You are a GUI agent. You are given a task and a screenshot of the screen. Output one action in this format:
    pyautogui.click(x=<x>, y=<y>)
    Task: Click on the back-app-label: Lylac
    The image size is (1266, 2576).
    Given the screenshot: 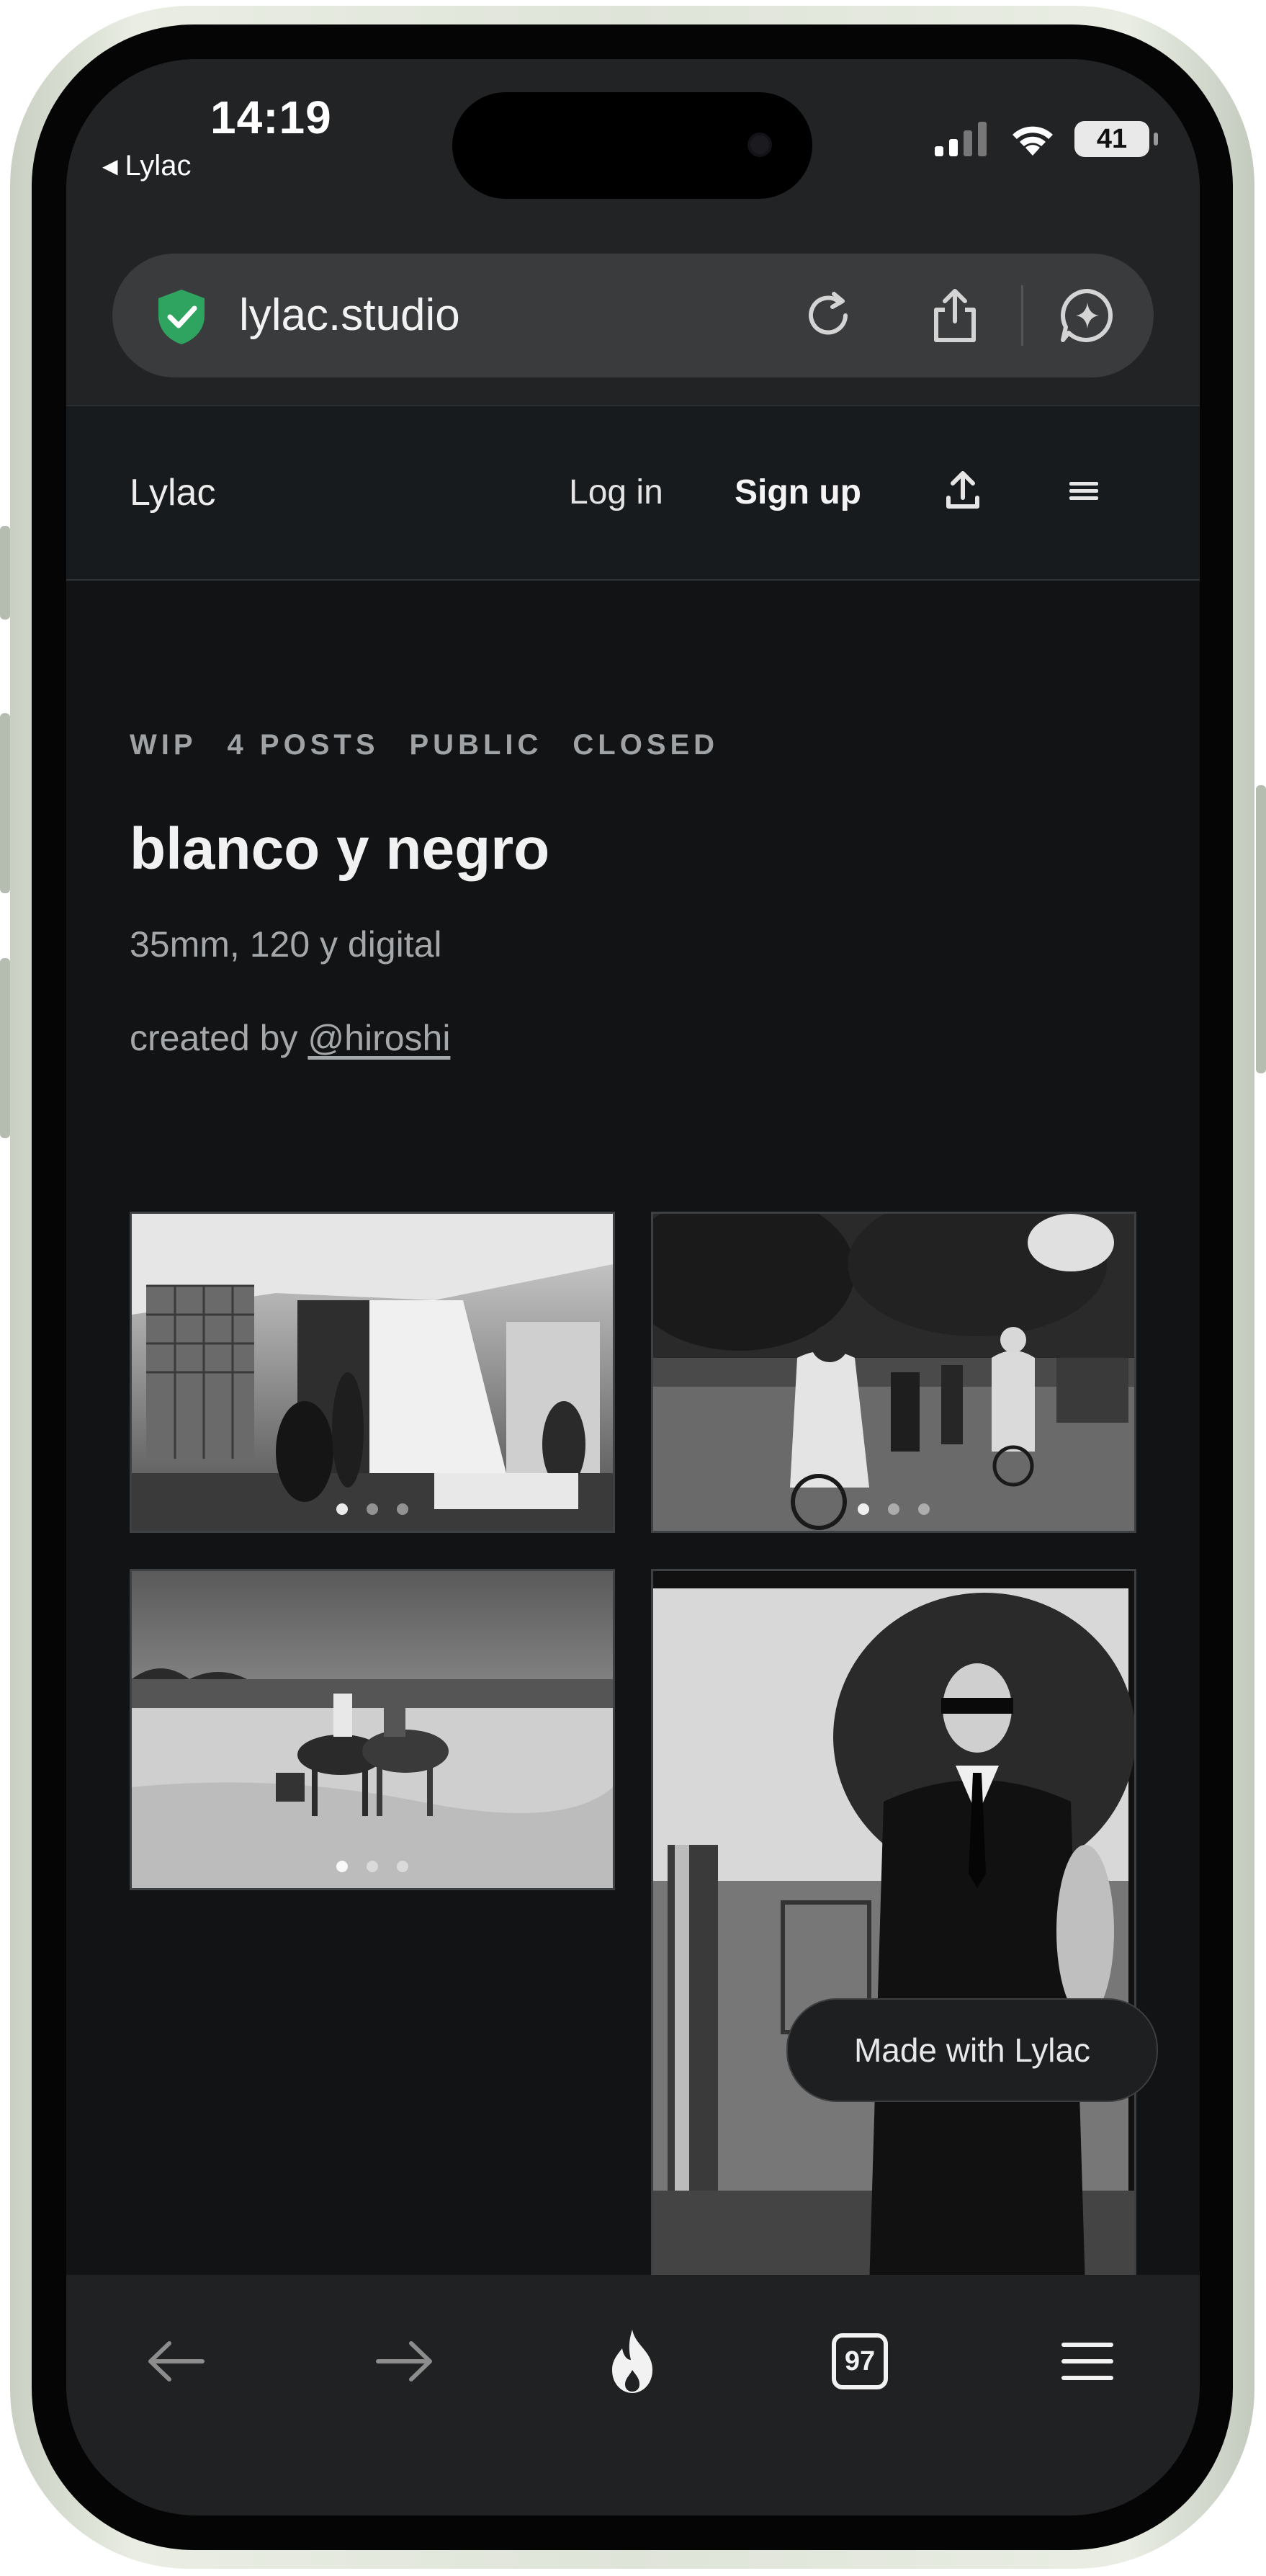 What is the action you would take?
    pyautogui.click(x=158, y=166)
    